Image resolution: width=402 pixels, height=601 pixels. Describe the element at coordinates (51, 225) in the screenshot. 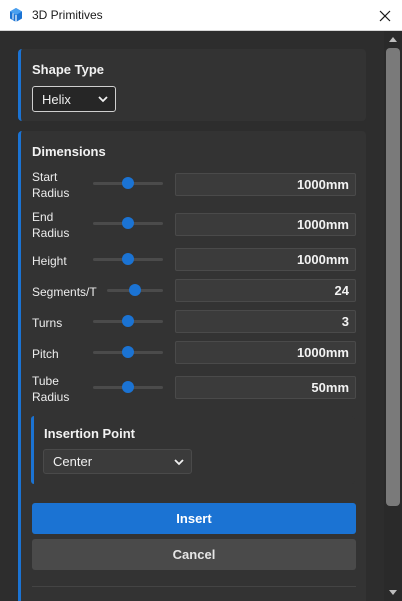

I see `end-radius-label: End Radius` at that location.